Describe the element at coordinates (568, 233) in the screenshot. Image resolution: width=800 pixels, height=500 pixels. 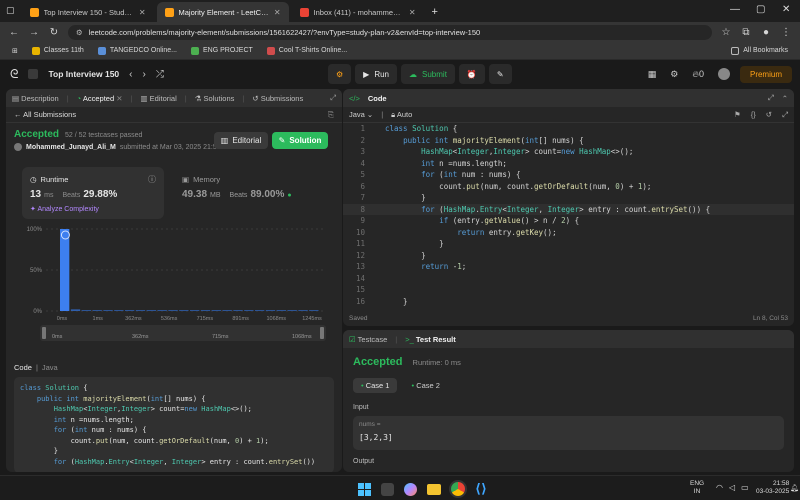
I see `editor-line: 10 return entry.getKey();` at that location.